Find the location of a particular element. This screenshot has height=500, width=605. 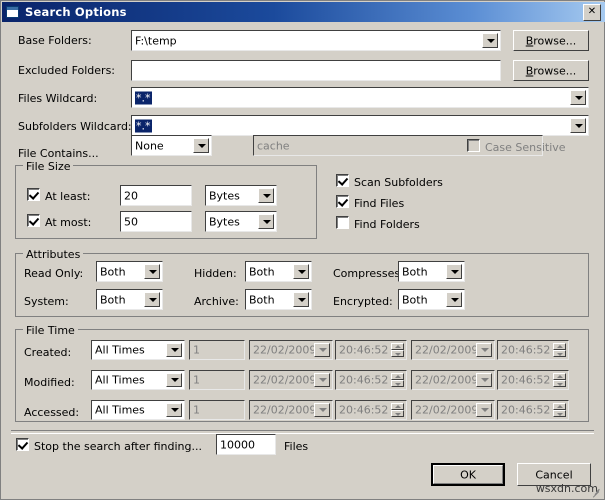

modified-count-input: 1 is located at coordinates (217, 380).